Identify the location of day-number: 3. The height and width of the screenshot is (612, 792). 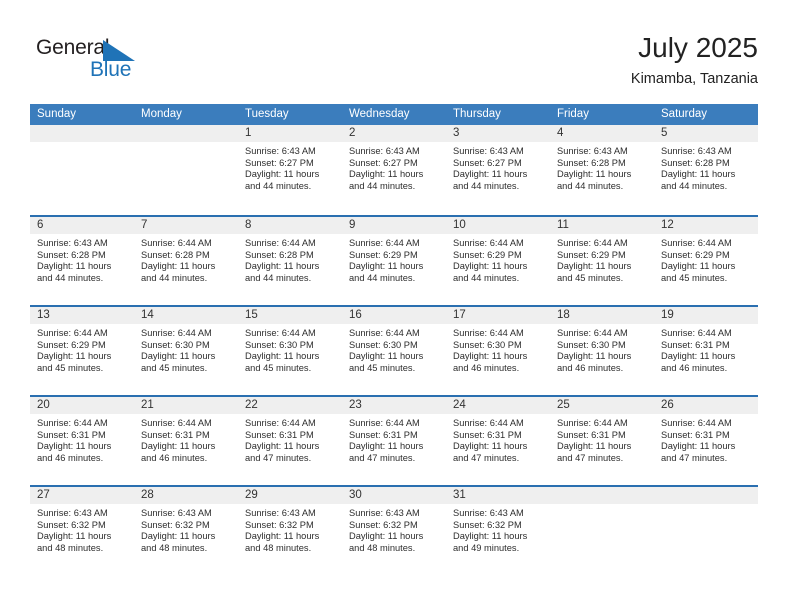
(498, 133).